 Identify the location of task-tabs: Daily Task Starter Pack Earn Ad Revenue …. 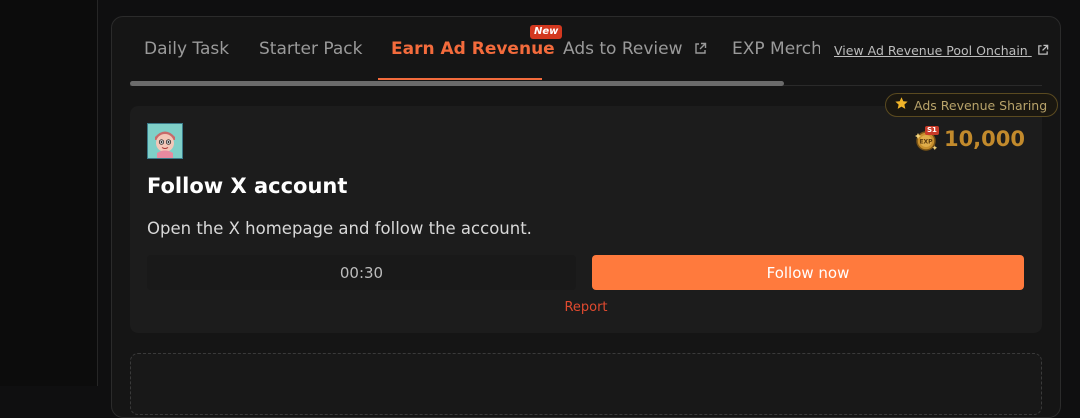
(475, 49).